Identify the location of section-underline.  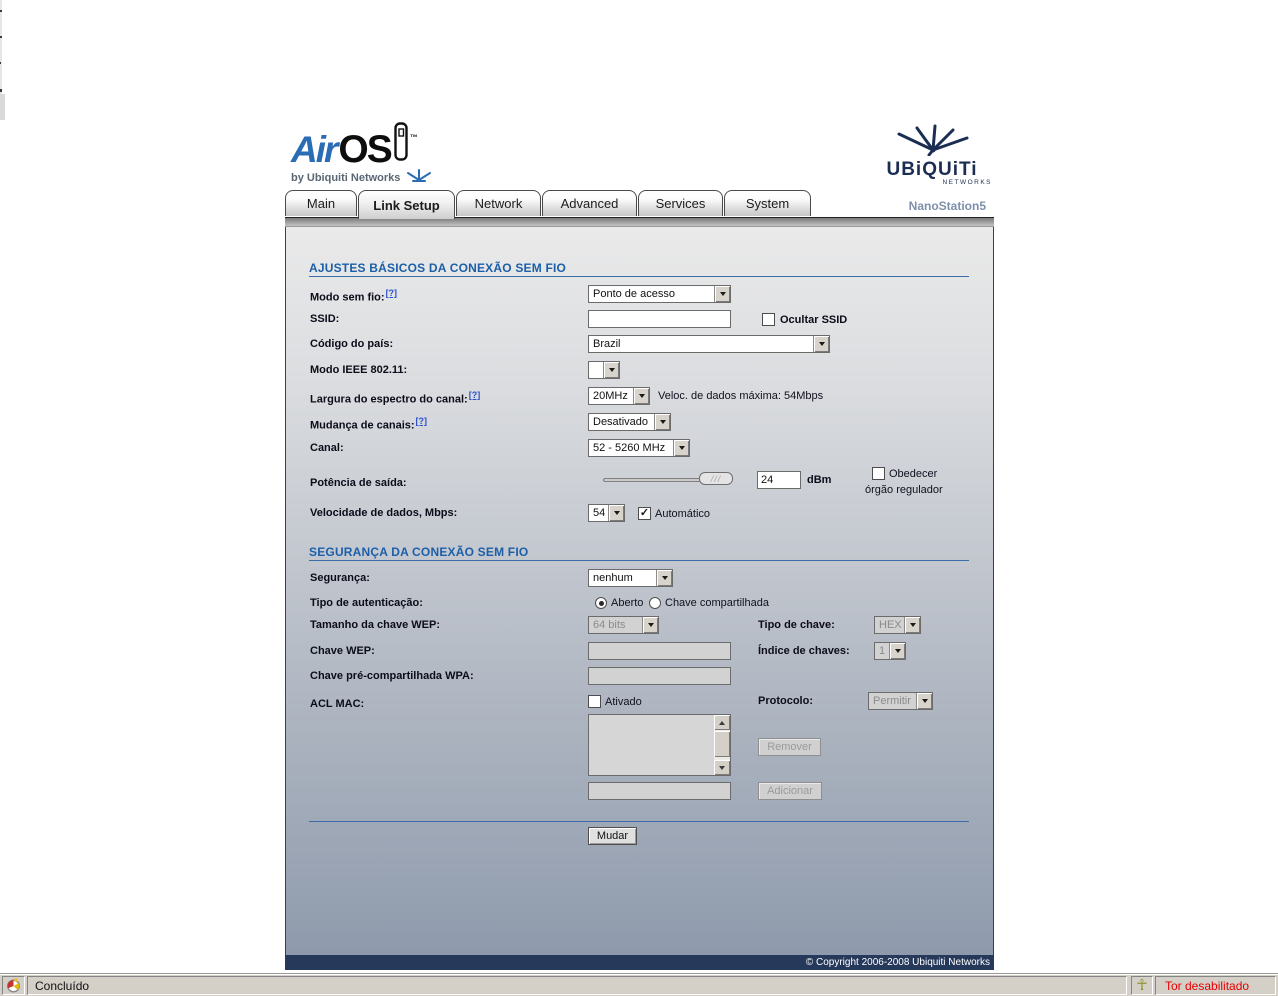
(639, 560).